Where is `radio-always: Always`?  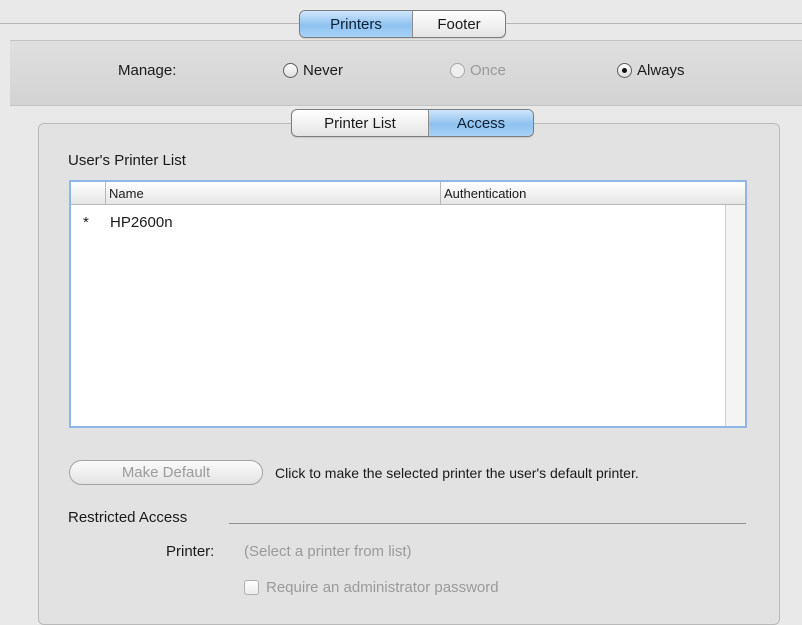
radio-always: Always is located at coordinates (651, 70).